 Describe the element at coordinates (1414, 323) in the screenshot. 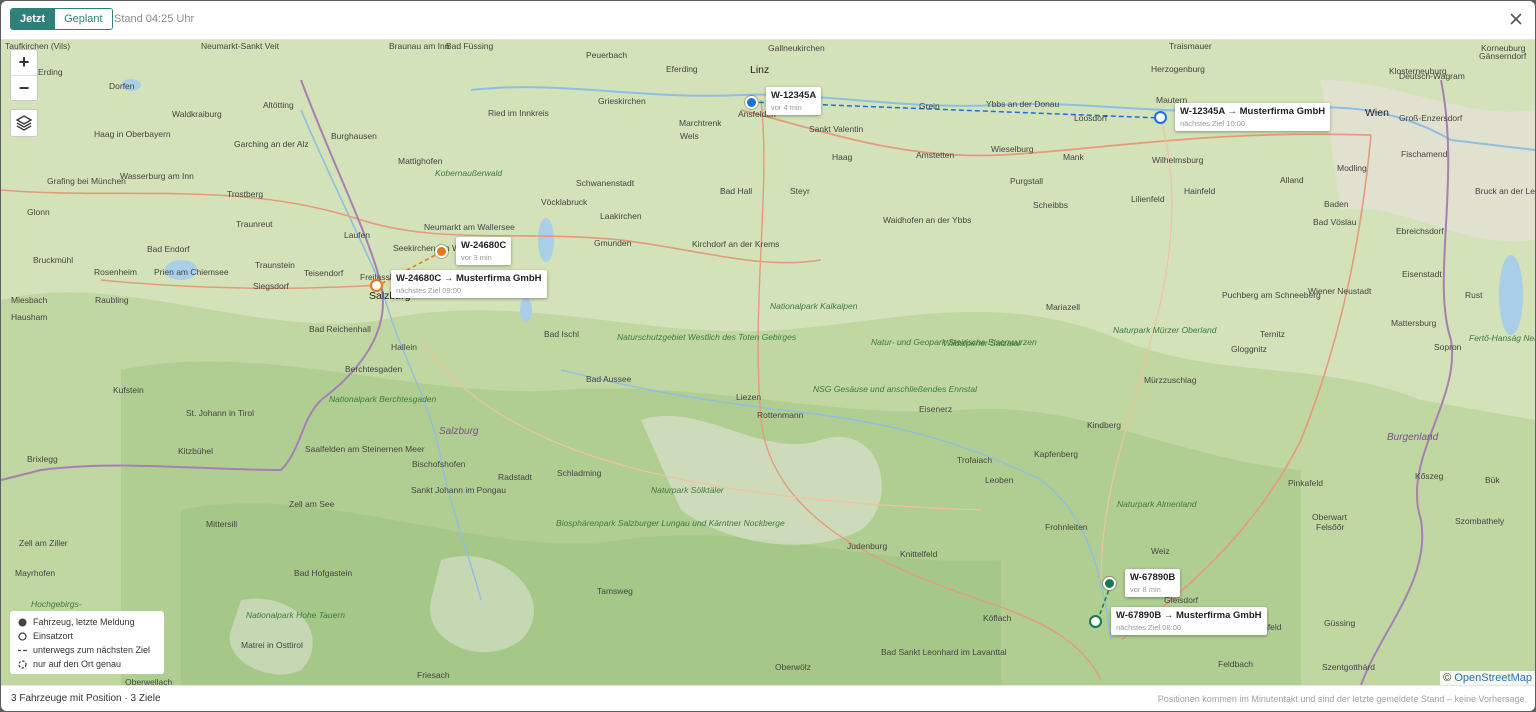

I see `place-label: Mattersburg` at that location.